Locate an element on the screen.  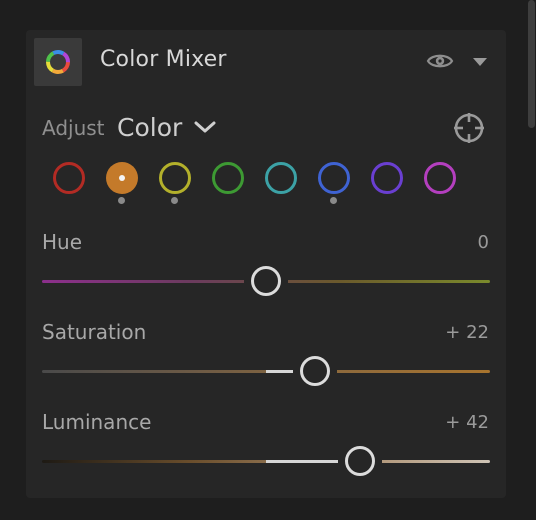
swatch-green is located at coordinates (228, 178).